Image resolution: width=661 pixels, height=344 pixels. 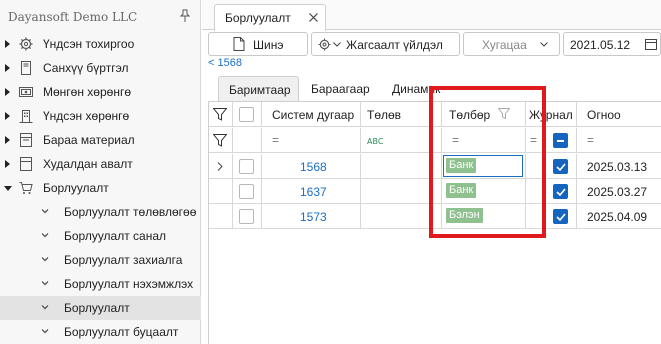 I want to click on system-number-link: 1568, so click(x=313, y=167).